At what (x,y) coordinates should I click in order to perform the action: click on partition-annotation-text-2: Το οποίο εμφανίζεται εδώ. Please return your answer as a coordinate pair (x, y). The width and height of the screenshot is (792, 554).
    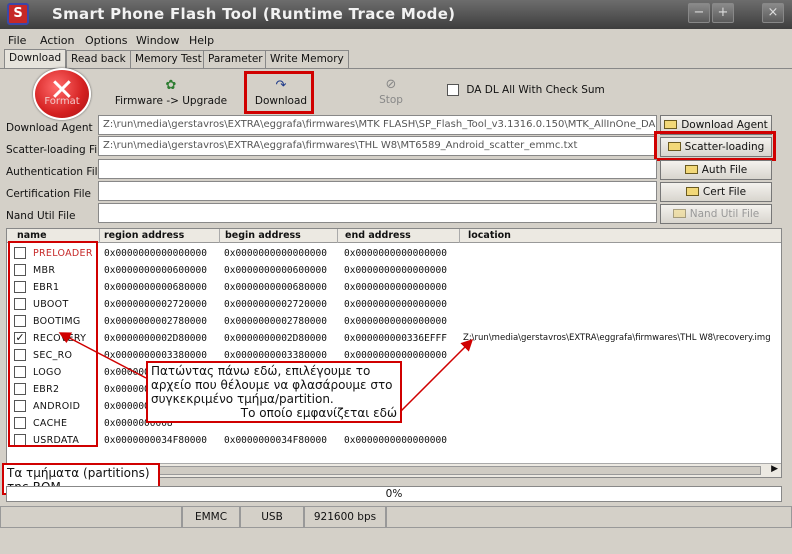
    Looking at the image, I should click on (318, 413).